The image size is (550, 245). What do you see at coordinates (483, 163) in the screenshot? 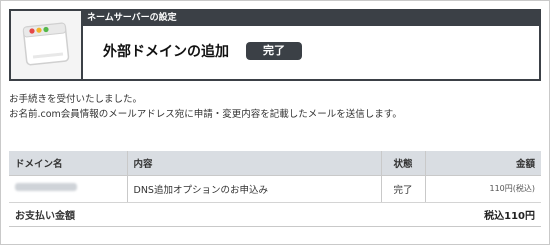
I see `column-header-amount: 金額` at bounding box center [483, 163].